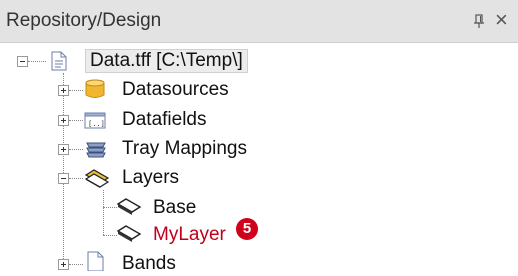 The height and width of the screenshot is (276, 518). Describe the element at coordinates (59, 63) in the screenshot. I see `document-icon` at that location.